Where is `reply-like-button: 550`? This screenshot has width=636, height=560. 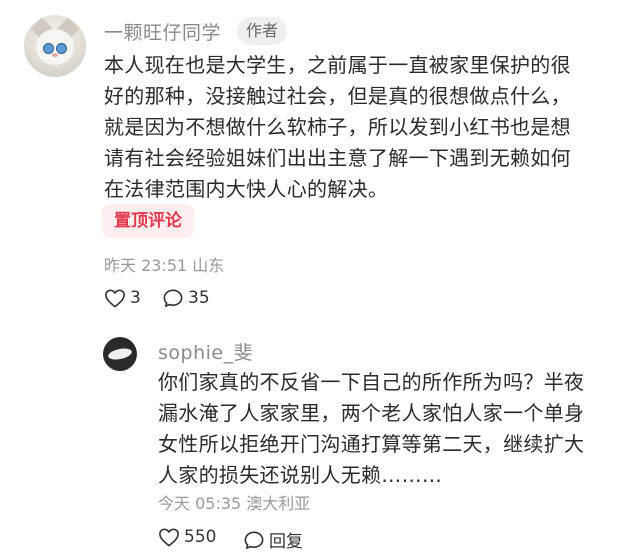
reply-like-button: 550 is located at coordinates (187, 537).